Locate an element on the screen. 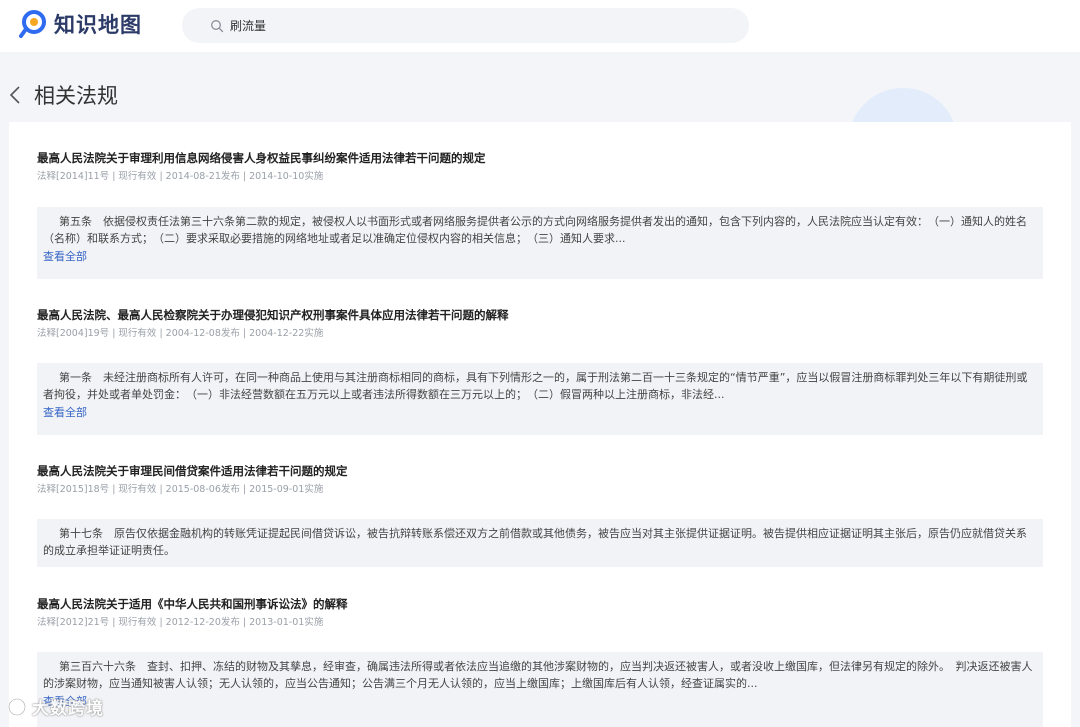  watermark: 大数跨境 is located at coordinates (55, 706).